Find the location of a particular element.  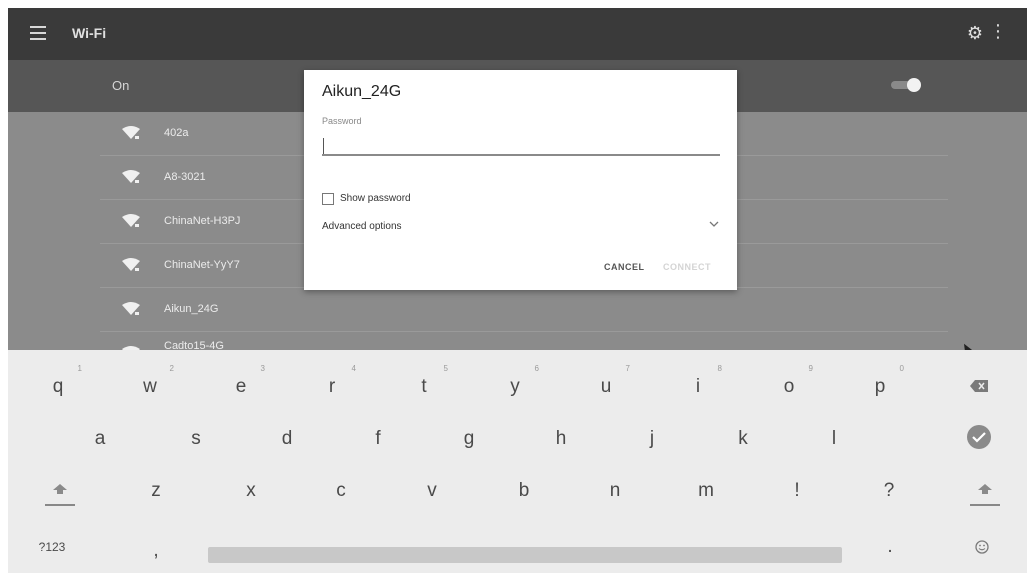

space-bar is located at coordinates (525, 555).